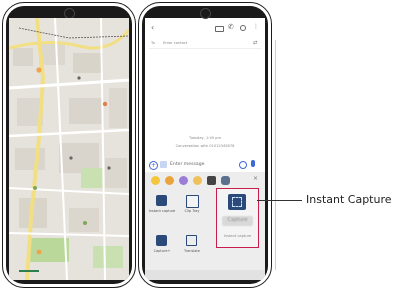  I want to click on add-attachment-icon: +, so click(153, 165).